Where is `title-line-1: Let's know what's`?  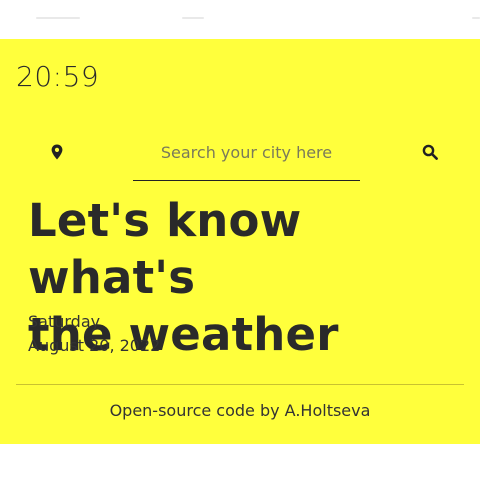
title-line-1: Let's know what's is located at coordinates (165, 249).